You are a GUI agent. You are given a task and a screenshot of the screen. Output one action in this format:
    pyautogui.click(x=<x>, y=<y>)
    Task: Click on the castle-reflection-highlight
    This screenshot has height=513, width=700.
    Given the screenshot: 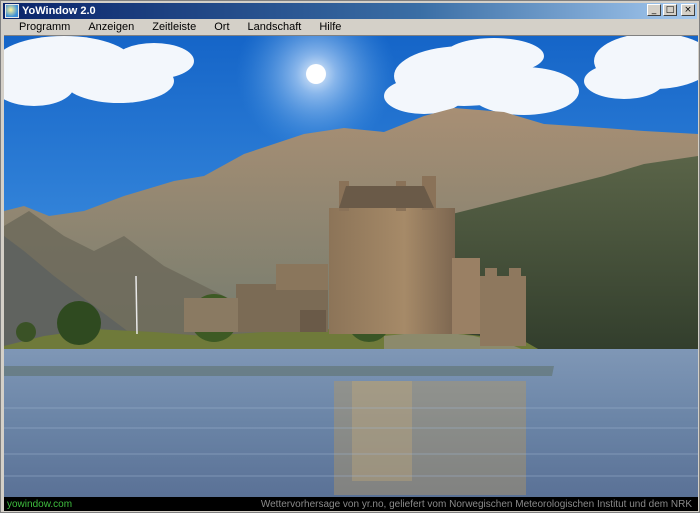 What is the action you would take?
    pyautogui.click(x=382, y=431)
    